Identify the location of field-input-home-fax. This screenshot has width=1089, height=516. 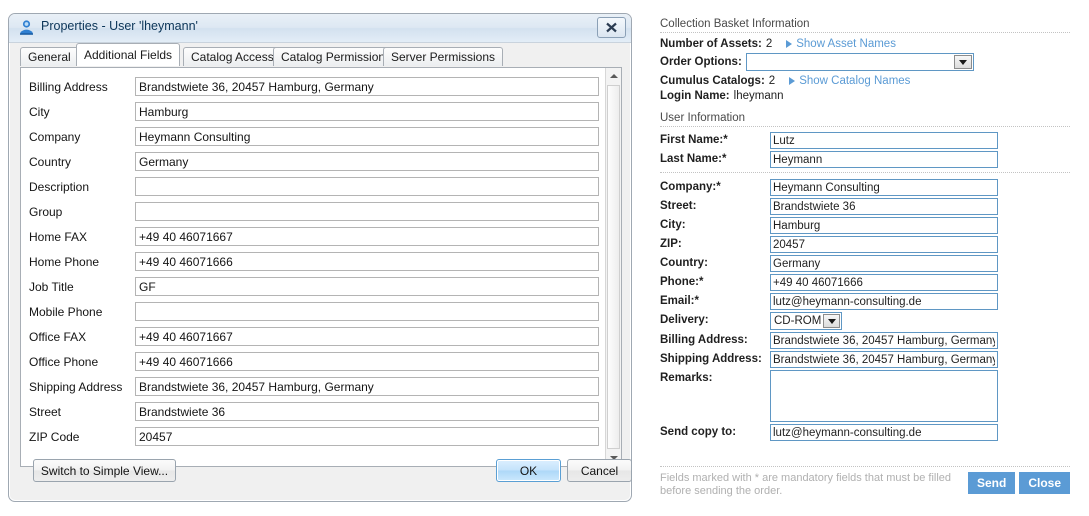
(367, 236).